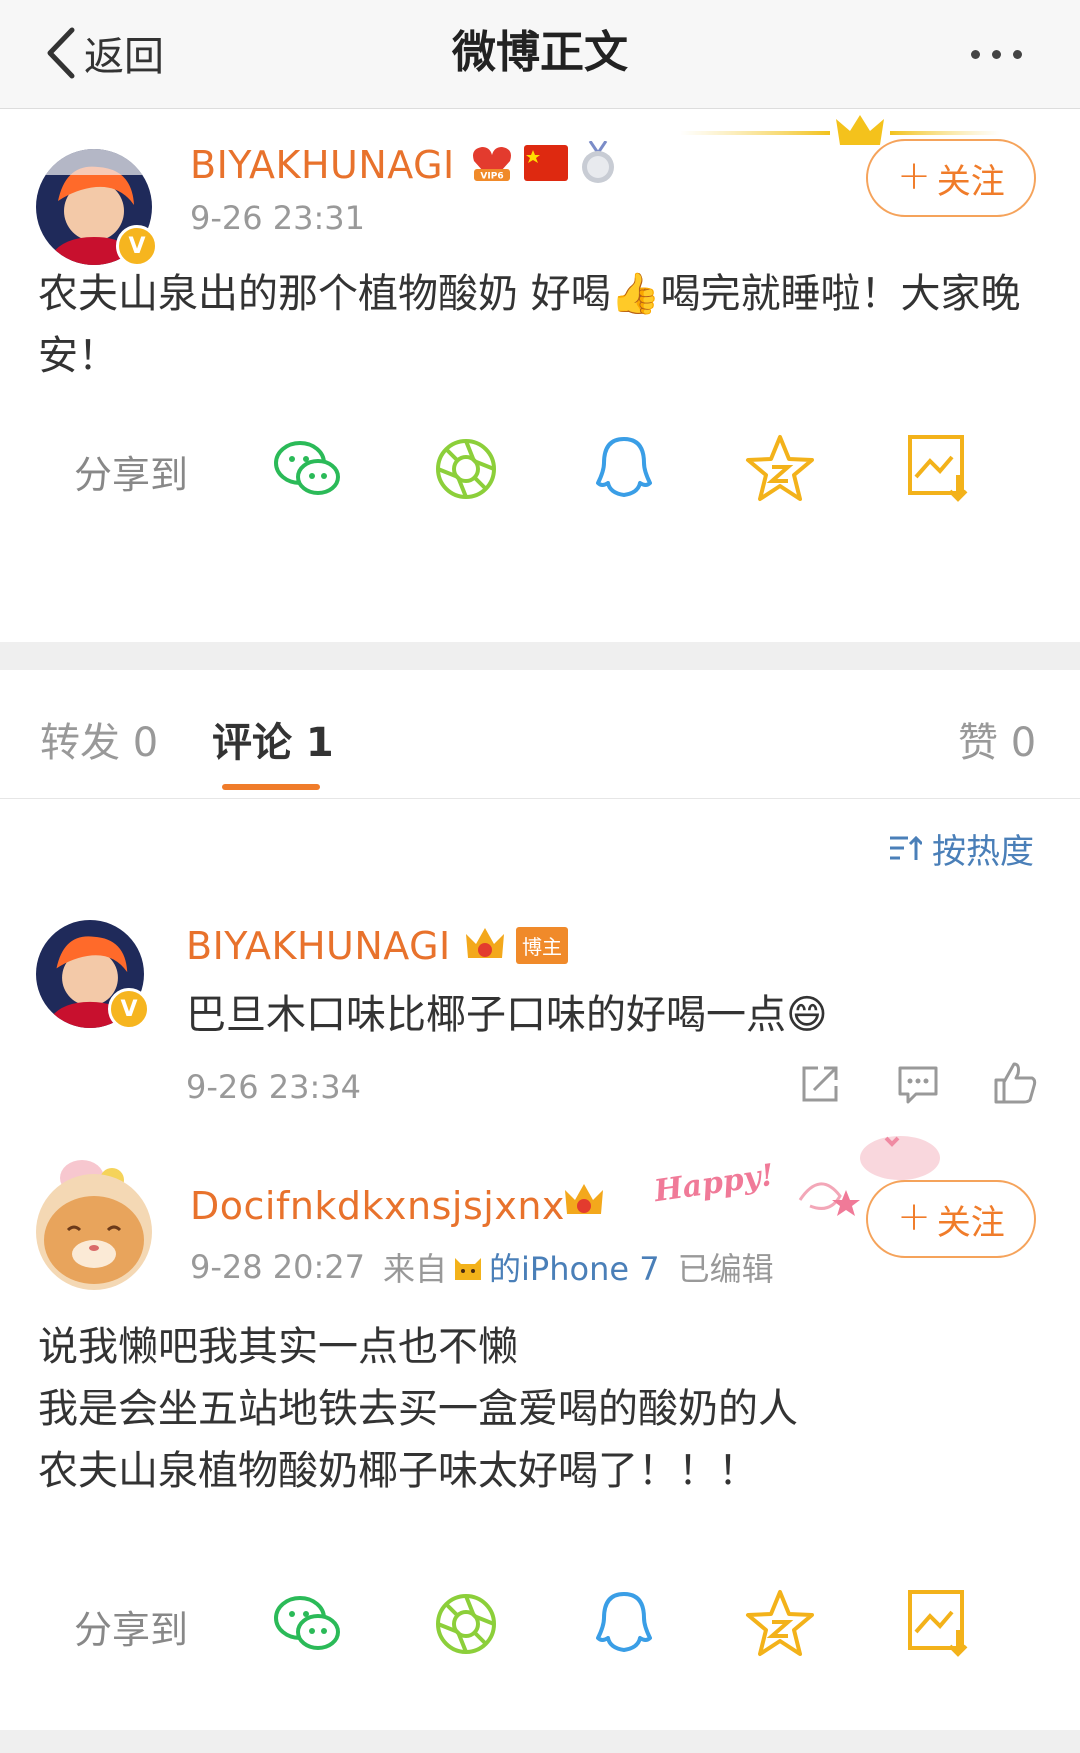 This screenshot has height=1753, width=1080. I want to click on comment-username: BIYAKHUNAGI, so click(318, 946).